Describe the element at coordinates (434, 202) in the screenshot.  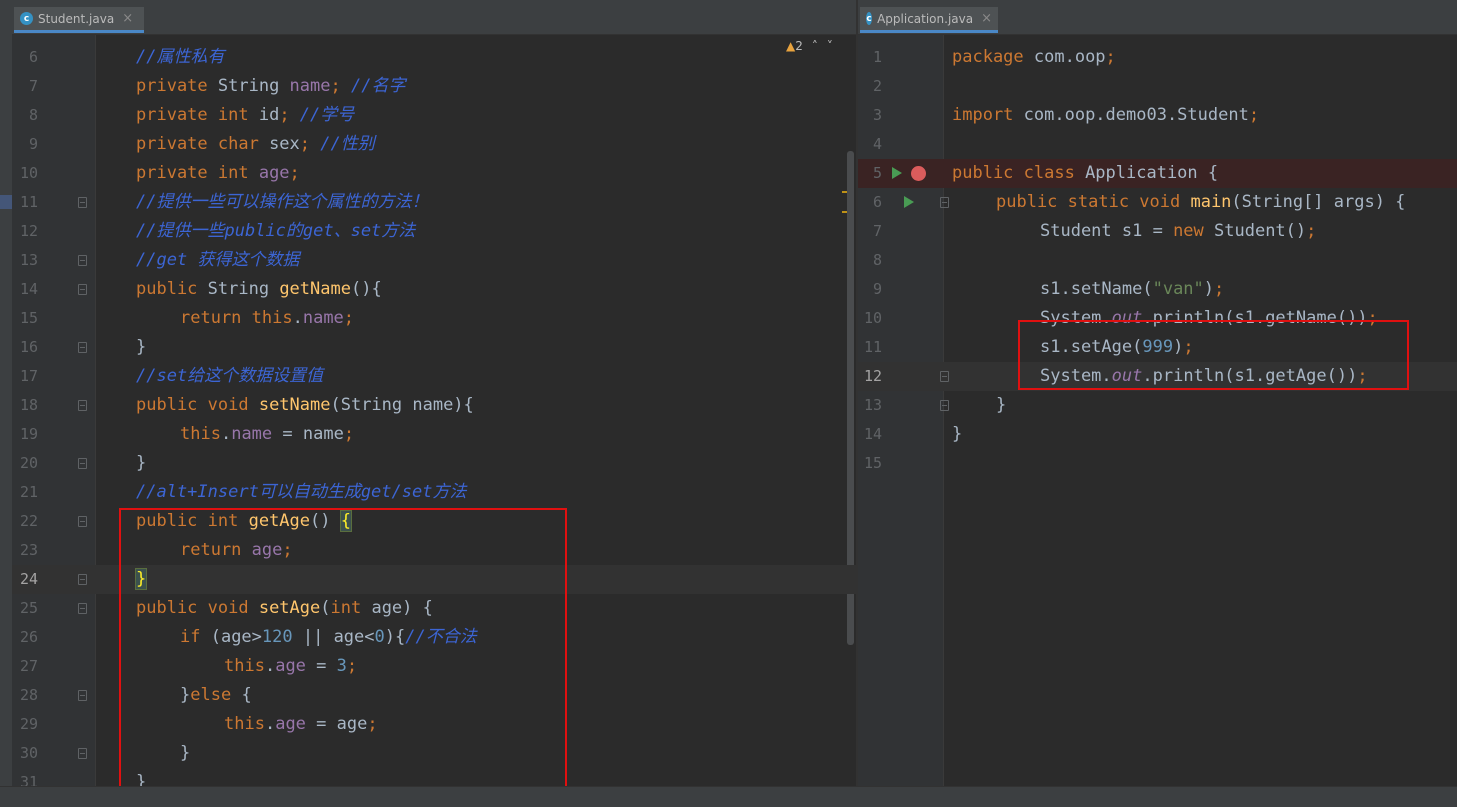
I see `code-line: 11 //提供一些可以操作这个属性的方法！` at that location.